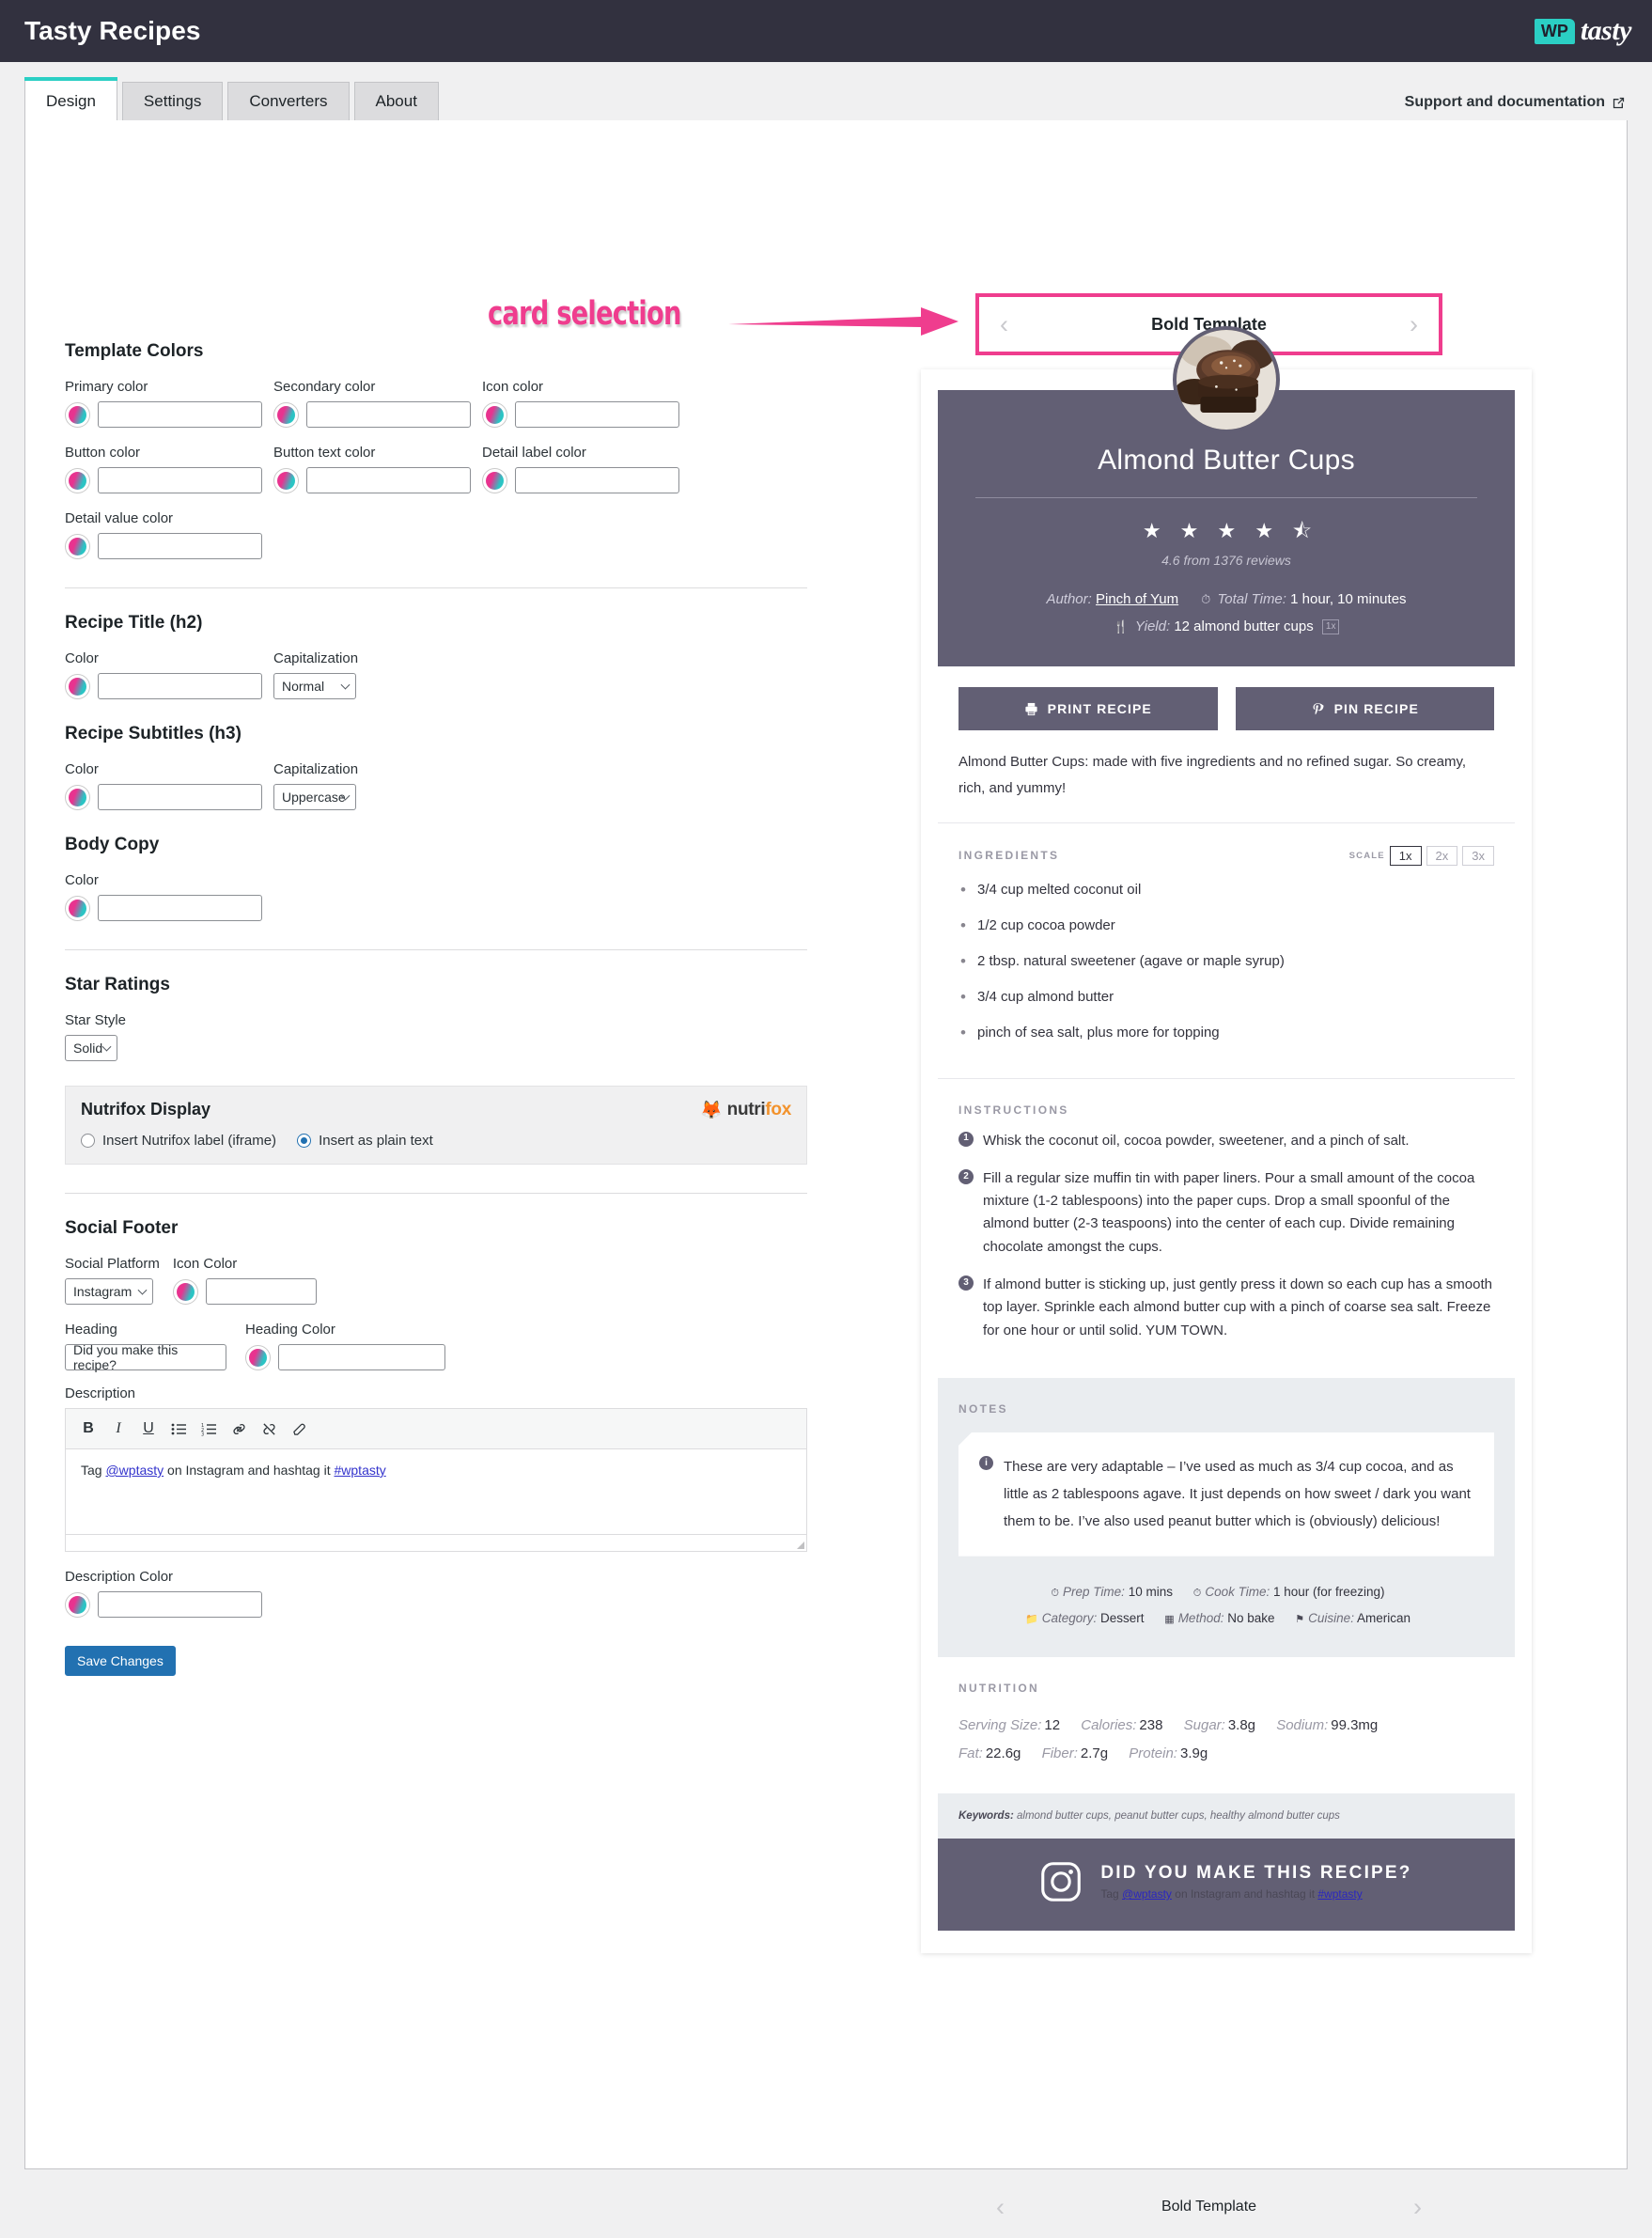 The height and width of the screenshot is (2238, 1652). I want to click on label-social-heading-color: Heading Color, so click(290, 1330).